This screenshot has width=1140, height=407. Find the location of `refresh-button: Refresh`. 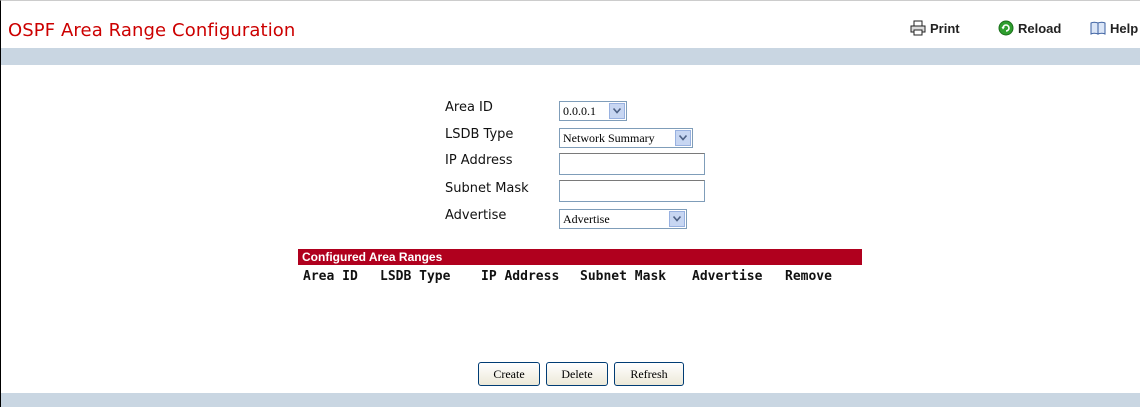

refresh-button: Refresh is located at coordinates (649, 374).